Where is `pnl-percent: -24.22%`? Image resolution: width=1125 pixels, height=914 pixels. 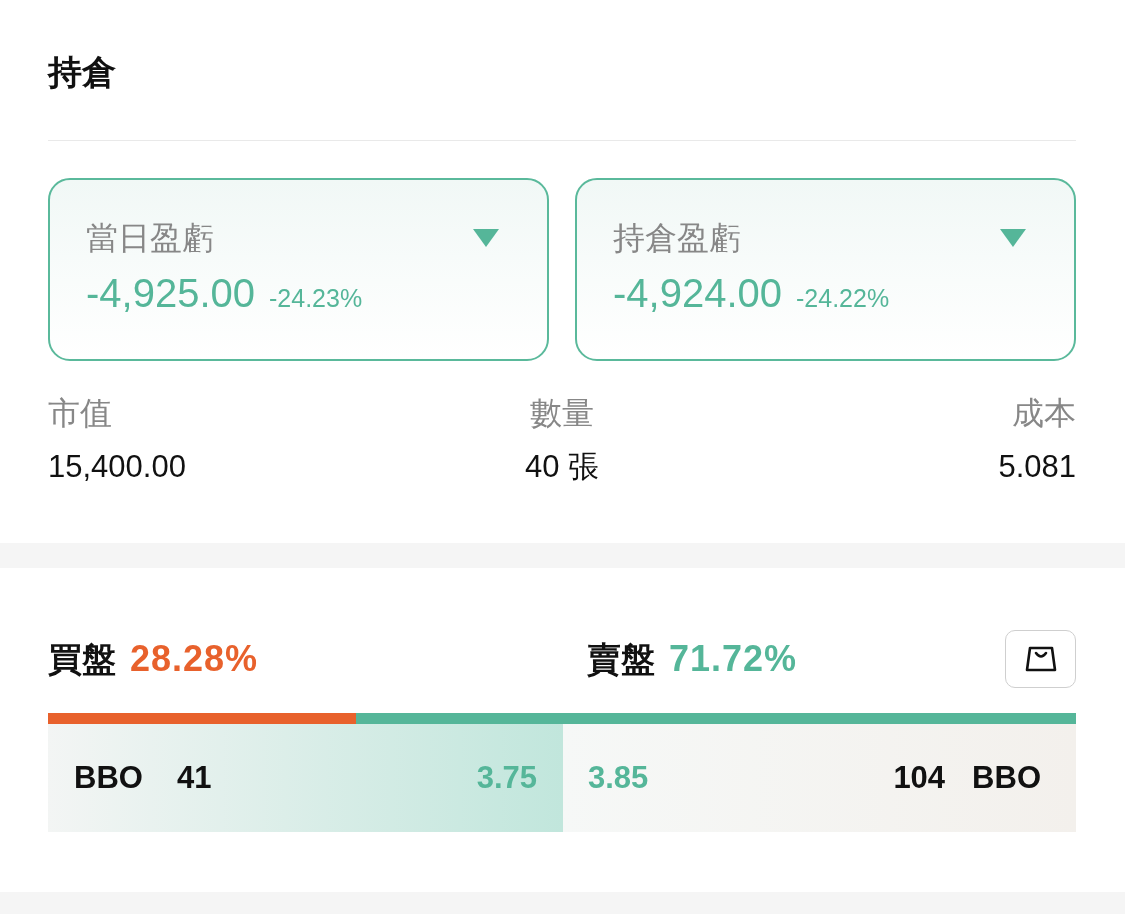
pnl-percent: -24.22% is located at coordinates (843, 298).